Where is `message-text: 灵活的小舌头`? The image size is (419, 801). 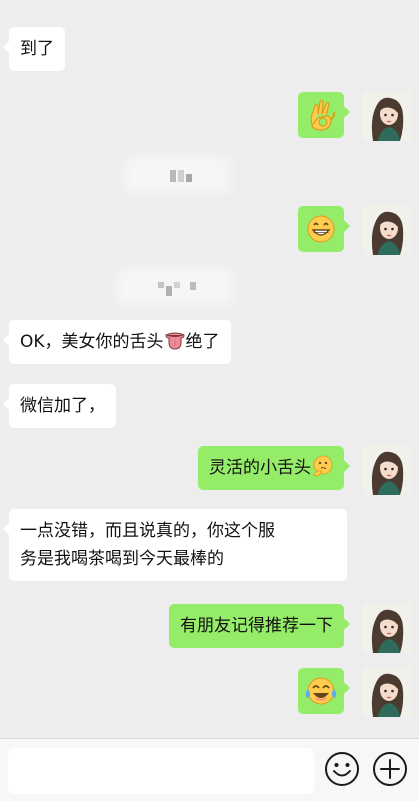
message-text: 灵活的小舌头 is located at coordinates (260, 468).